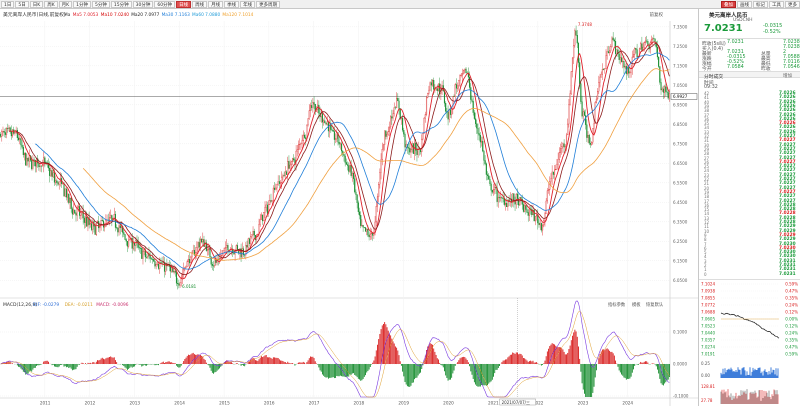 This screenshot has width=800, height=409. Describe the element at coordinates (708, 312) in the screenshot. I see `mini-price-label: 7.0688` at that location.